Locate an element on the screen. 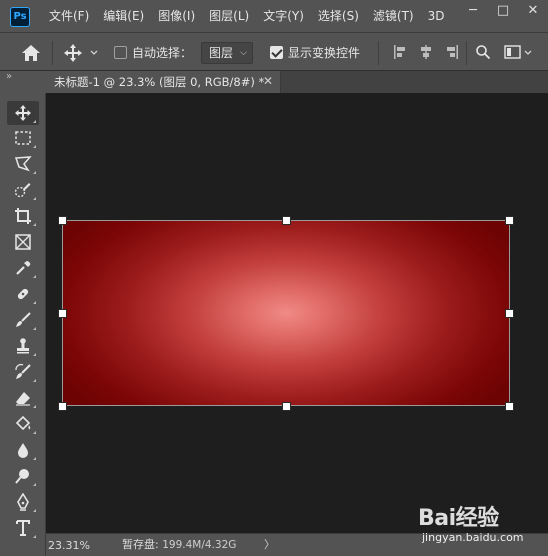  menu-layer: 图层(L) is located at coordinates (229, 16).